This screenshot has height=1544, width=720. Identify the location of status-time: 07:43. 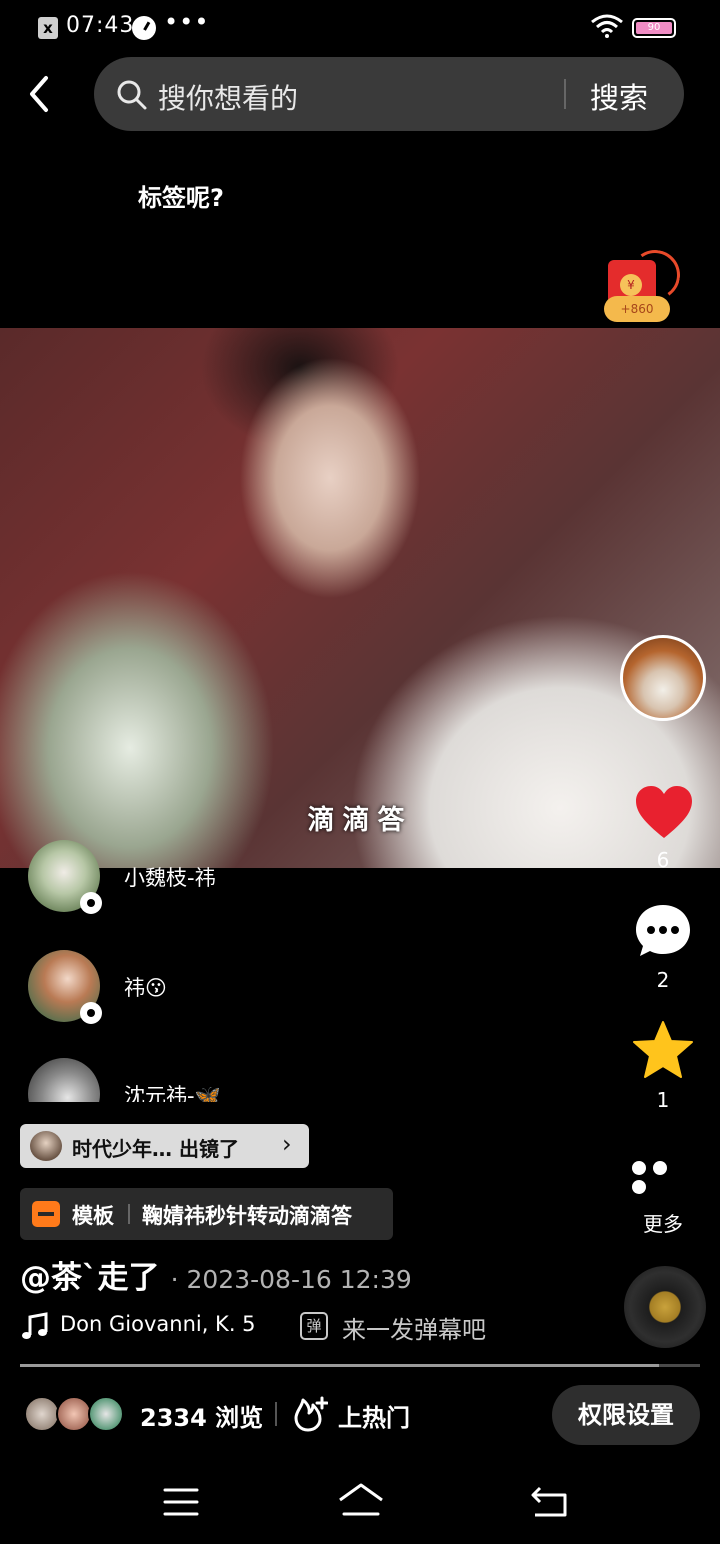
(100, 25).